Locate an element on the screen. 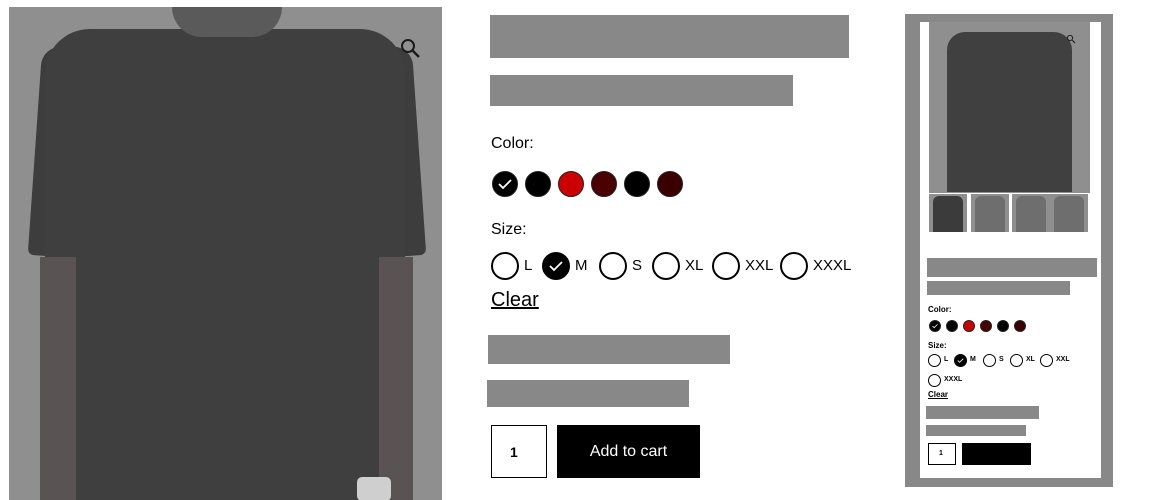  mini-price-placeholder is located at coordinates (998, 288).